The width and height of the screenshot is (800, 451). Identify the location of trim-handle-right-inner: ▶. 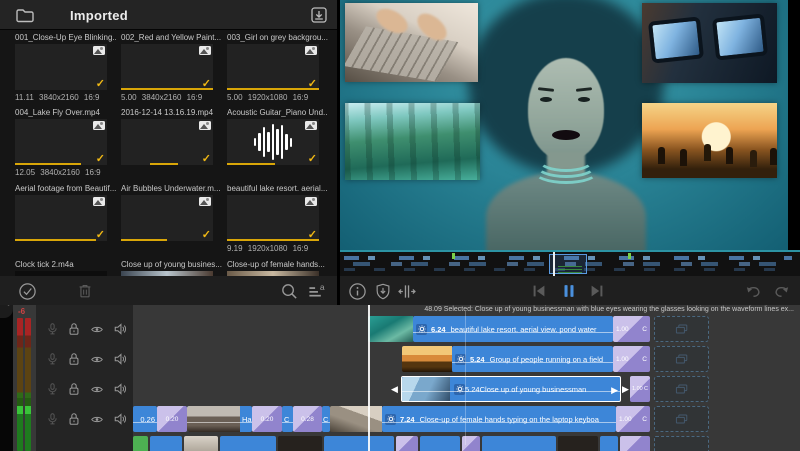
(614, 389).